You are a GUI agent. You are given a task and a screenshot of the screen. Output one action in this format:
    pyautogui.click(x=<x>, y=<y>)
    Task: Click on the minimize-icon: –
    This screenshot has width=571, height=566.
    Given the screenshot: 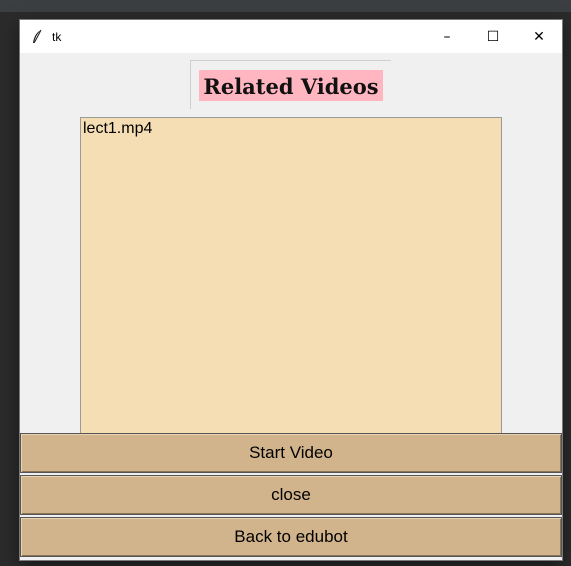 What is the action you would take?
    pyautogui.click(x=447, y=36)
    